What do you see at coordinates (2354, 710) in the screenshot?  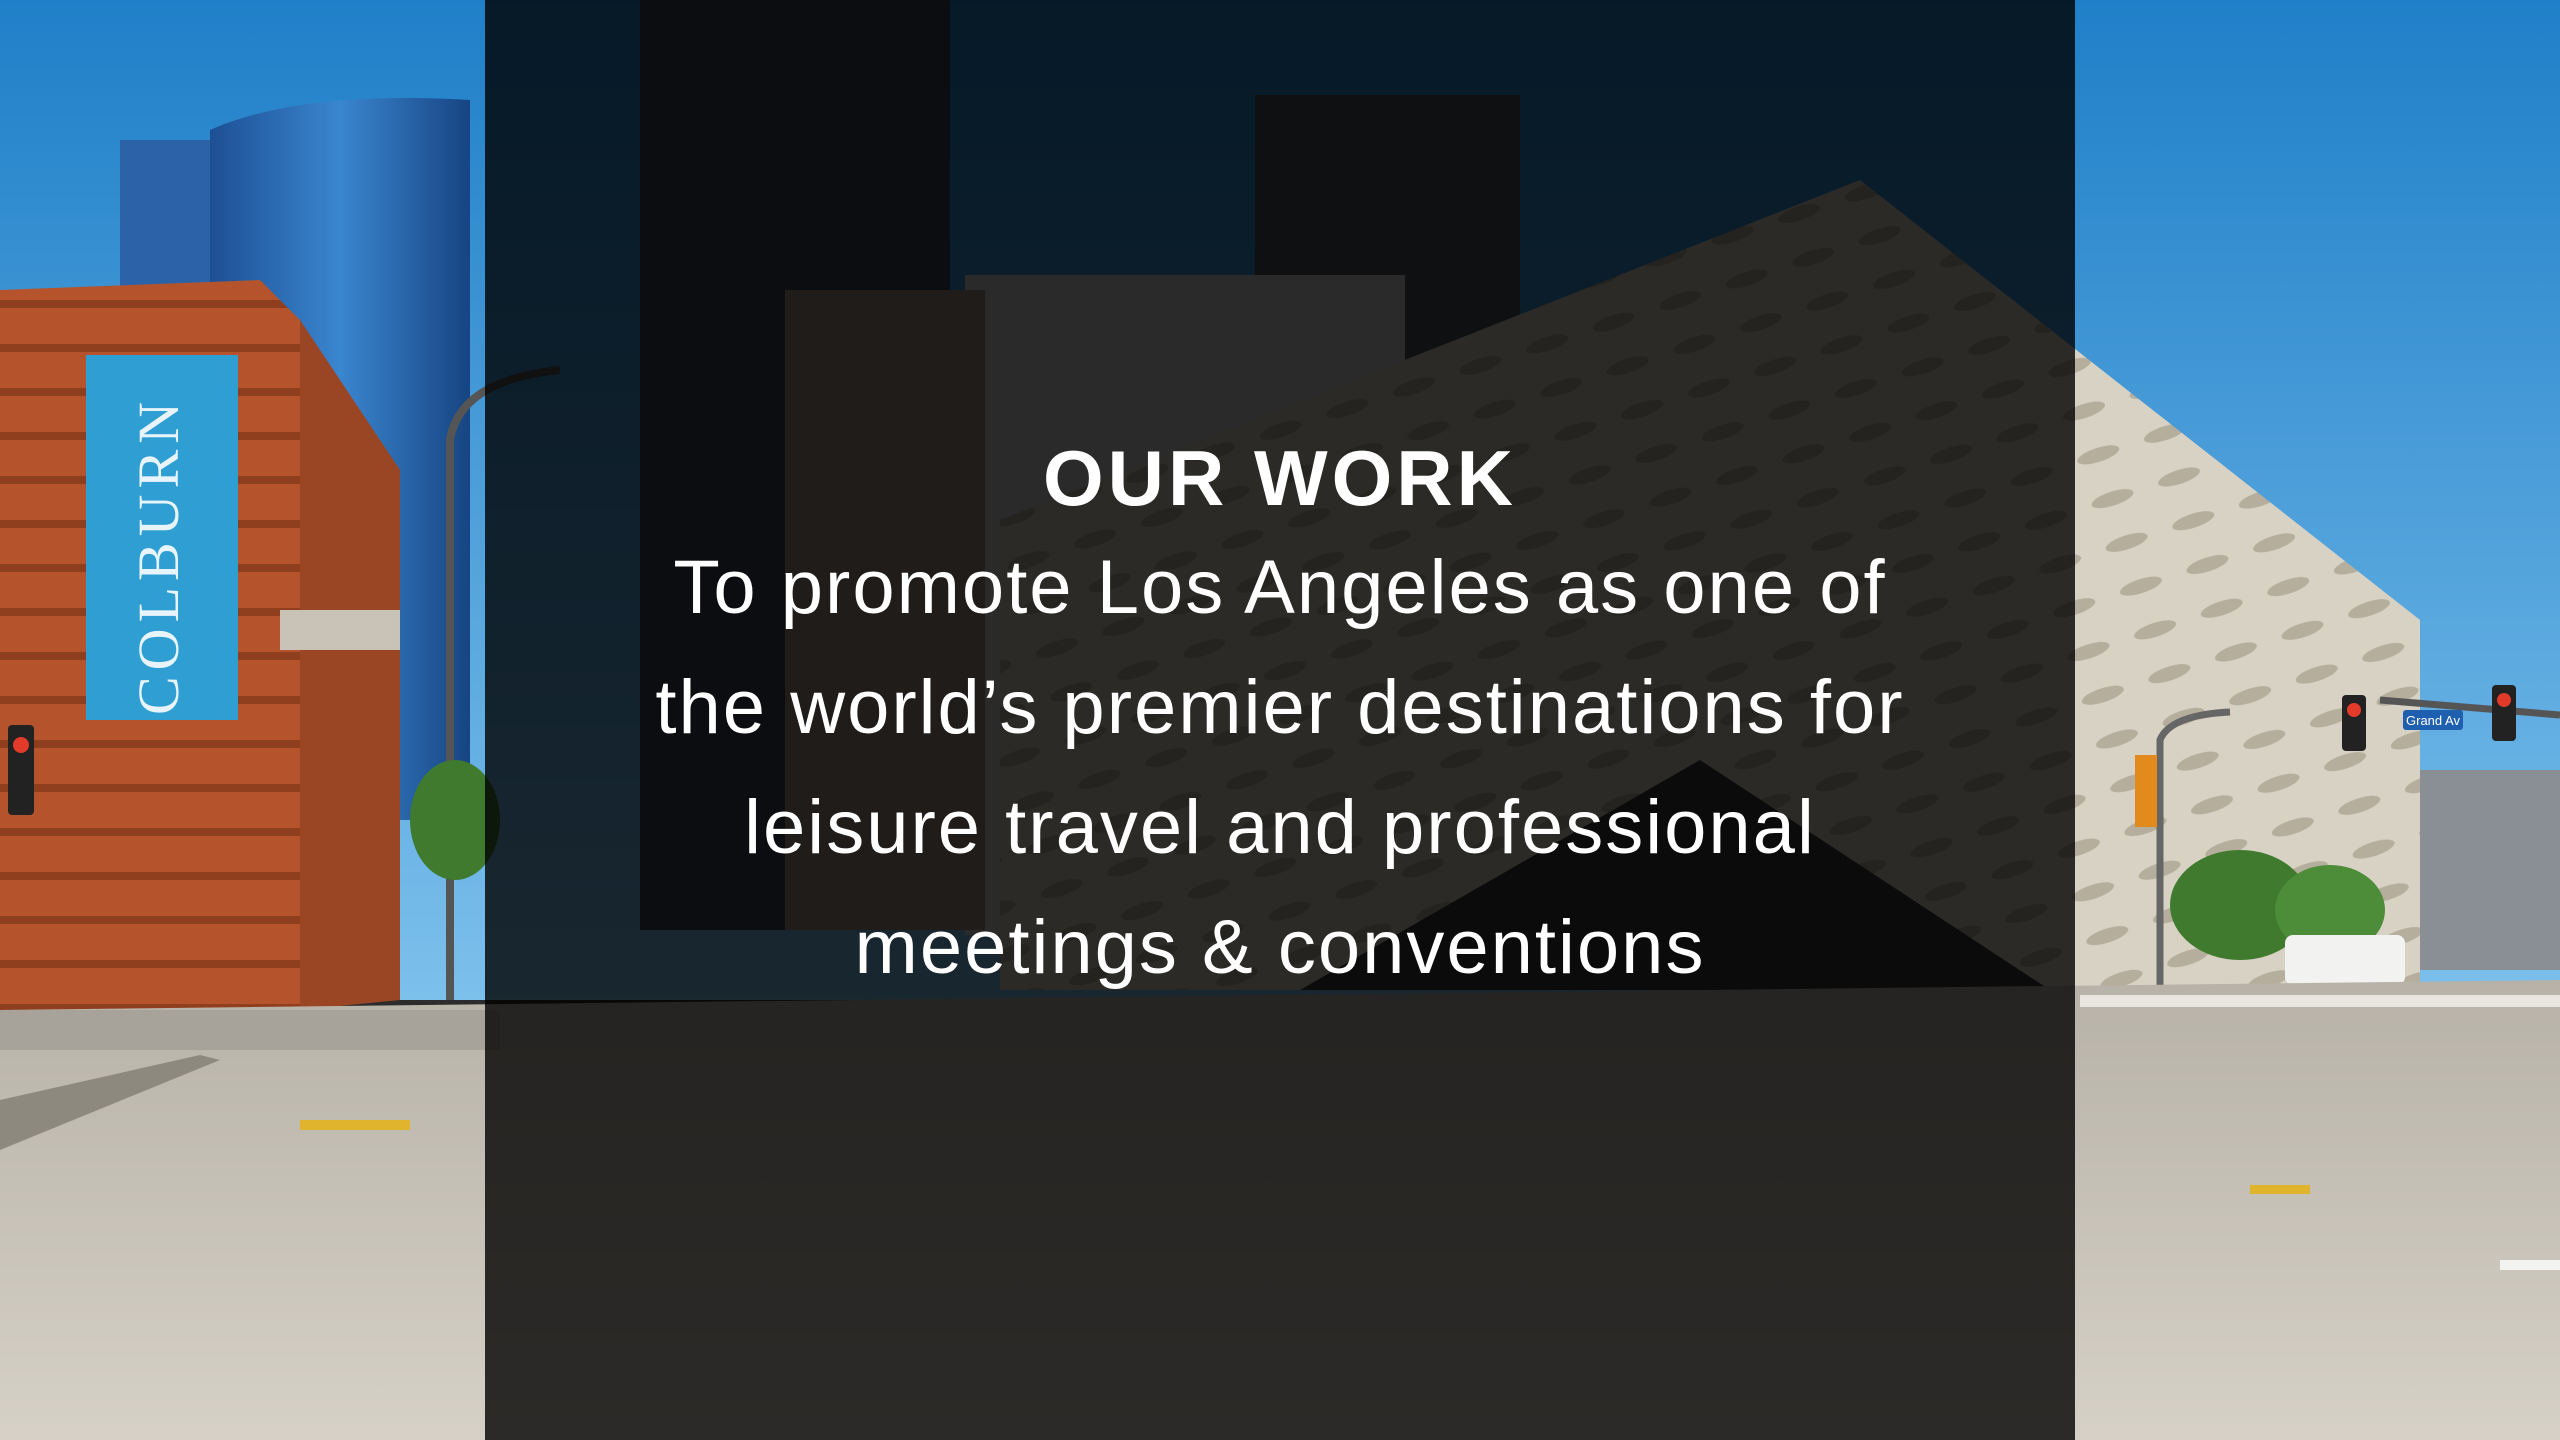 I see `traffic-light-right-red` at bounding box center [2354, 710].